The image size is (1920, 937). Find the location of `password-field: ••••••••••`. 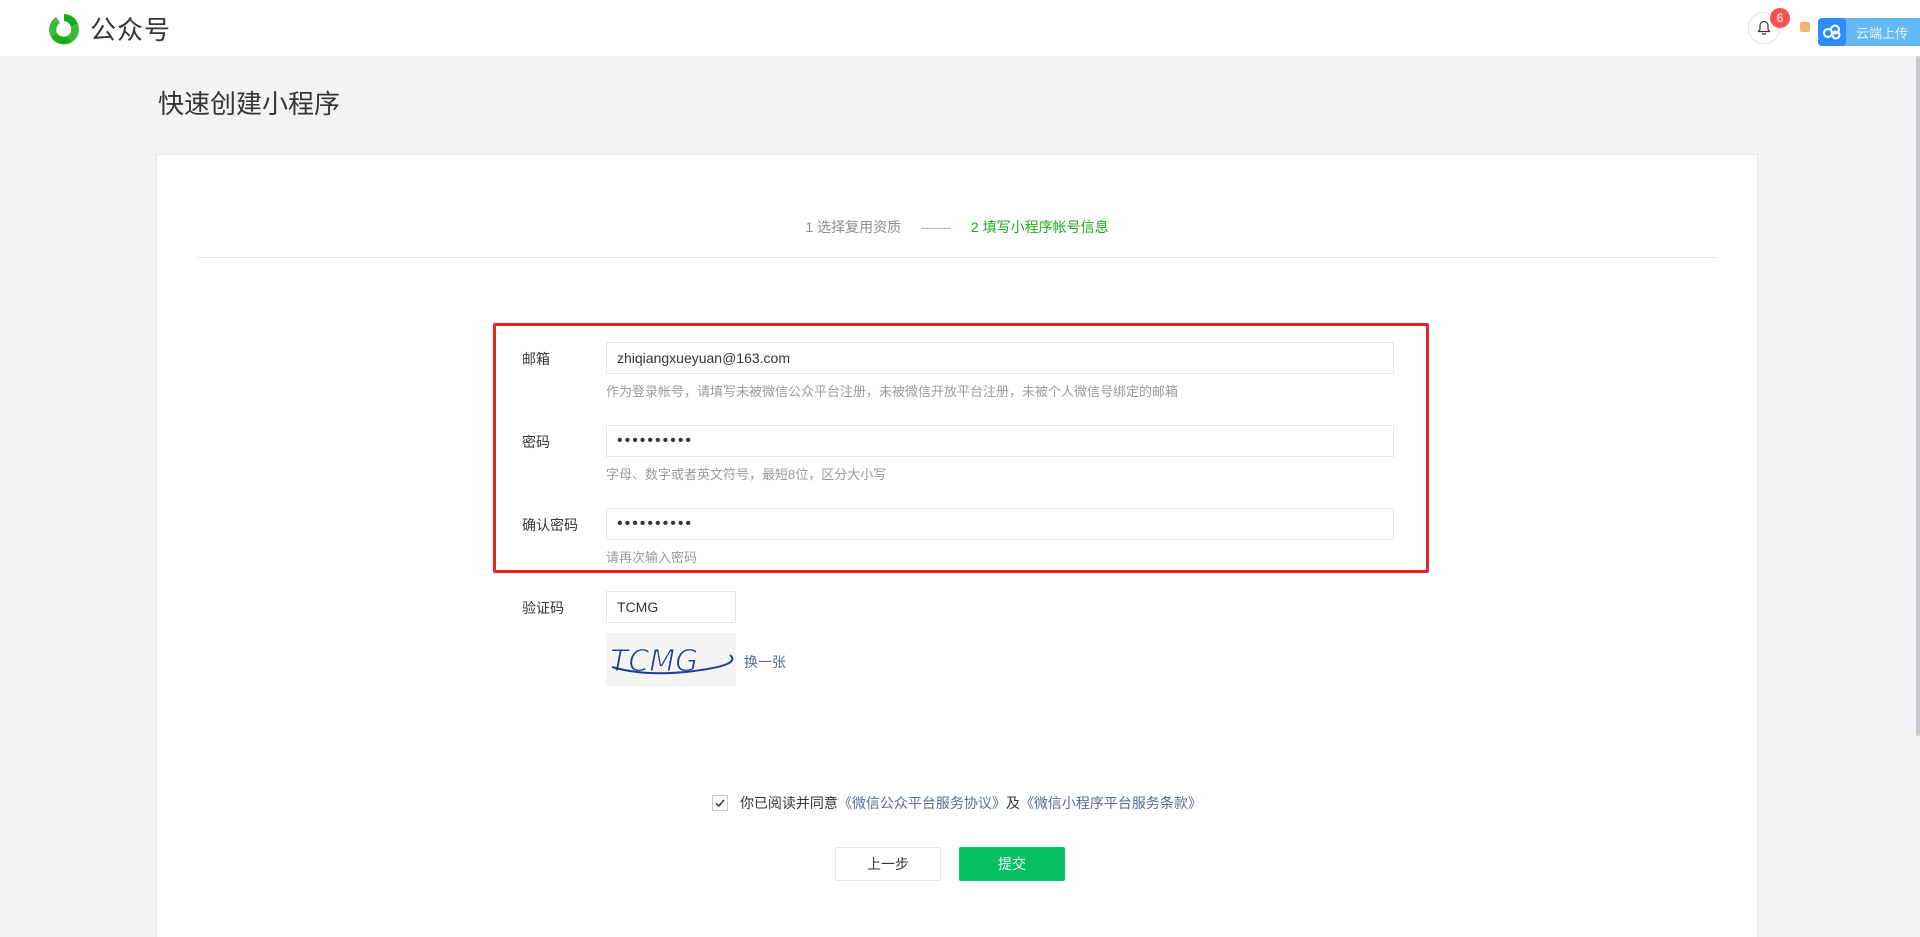

password-field: •••••••••• is located at coordinates (1000, 441).